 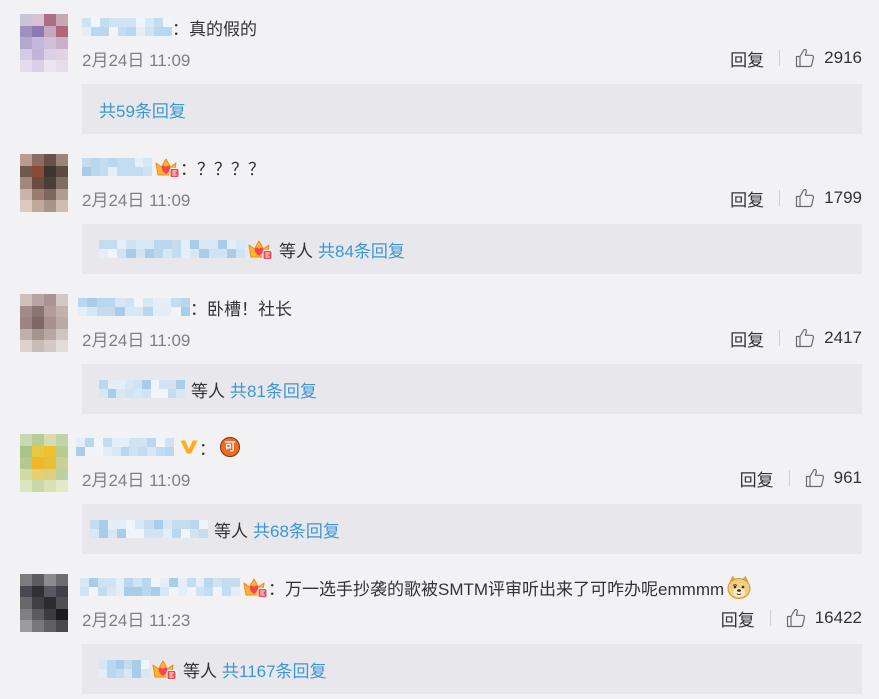 I want to click on like-button: 2916, so click(x=828, y=58).